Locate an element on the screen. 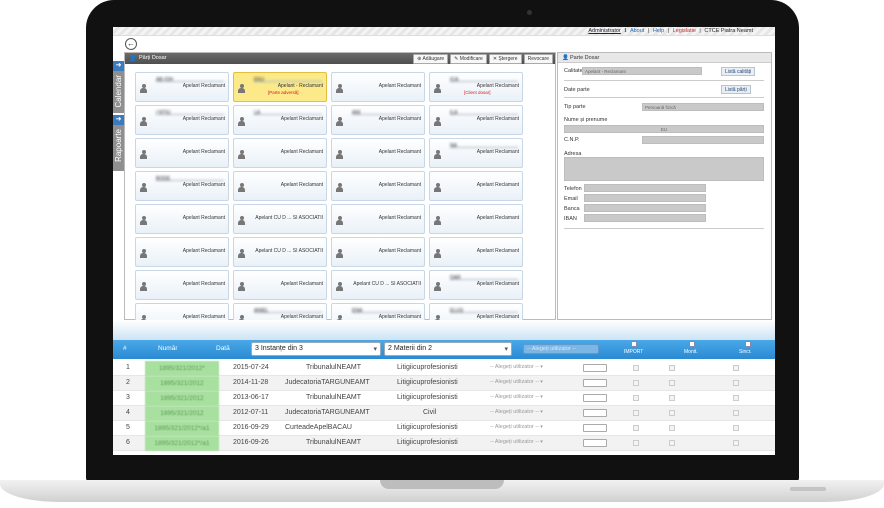  modify-button: ✎ Modificare is located at coordinates (468, 59).